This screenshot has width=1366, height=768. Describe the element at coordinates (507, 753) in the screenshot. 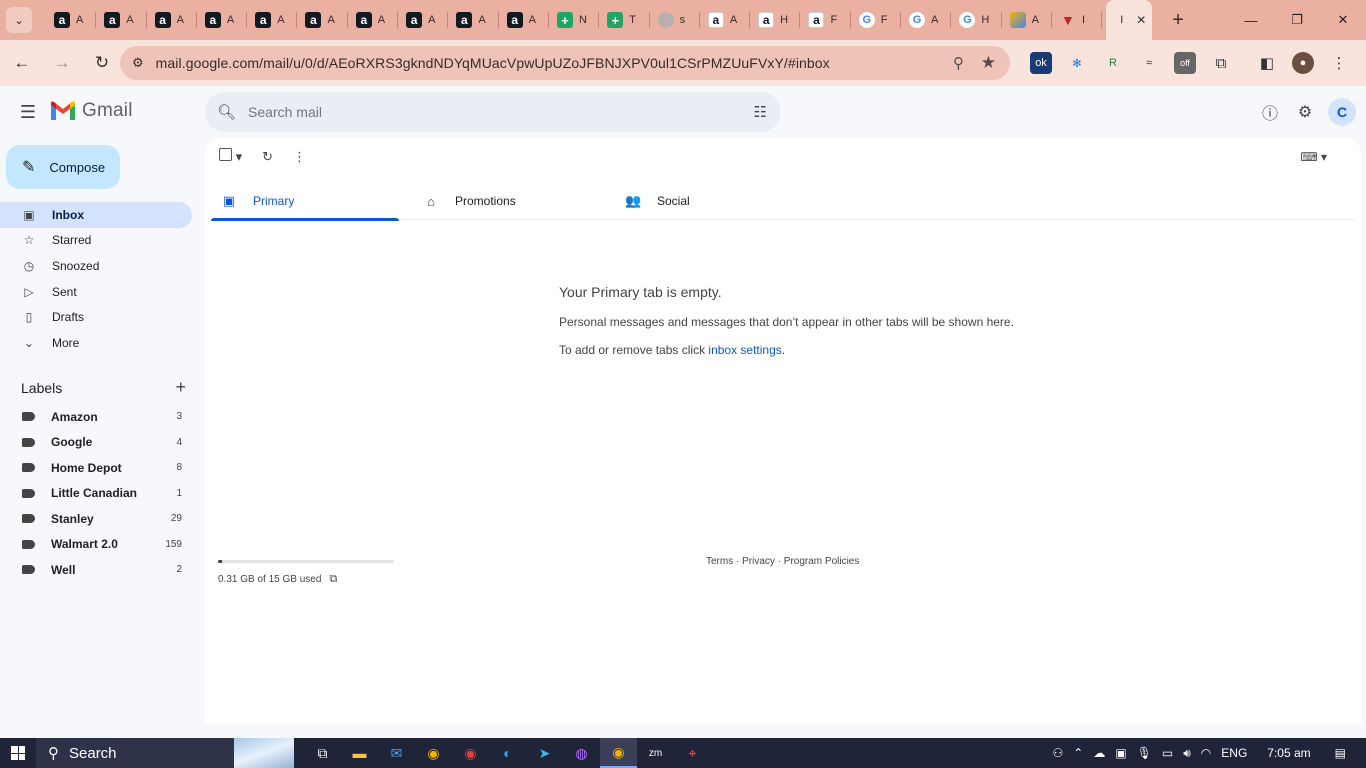

I see `edge-icon: ◐` at that location.